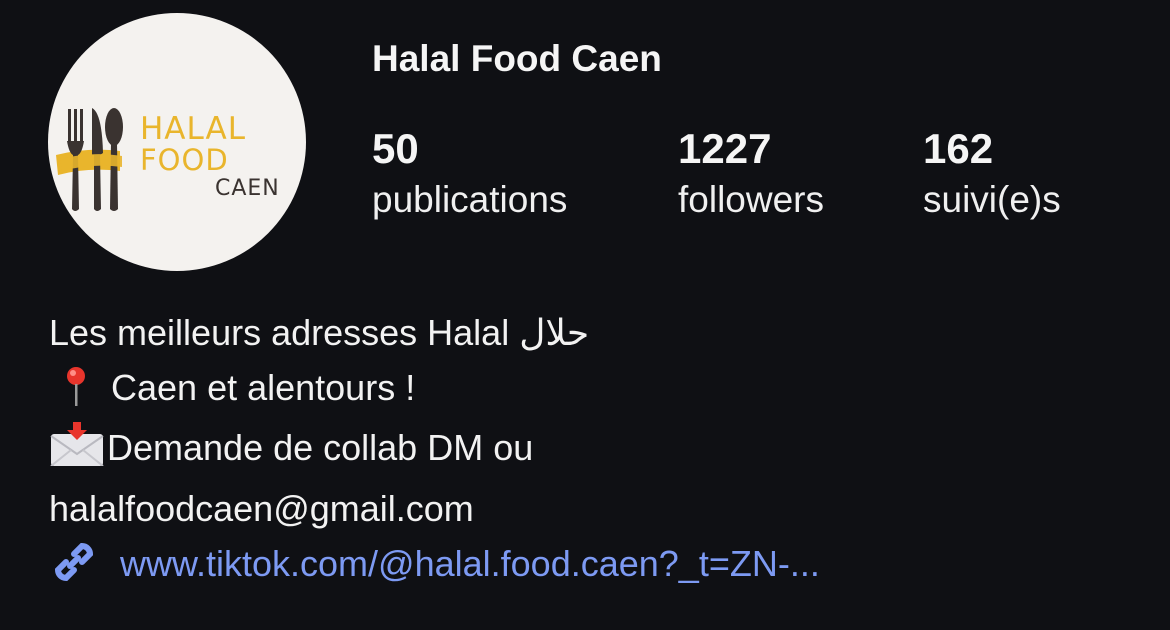 The width and height of the screenshot is (1170, 630). Describe the element at coordinates (395, 148) in the screenshot. I see `posts-count-value: 50` at that location.